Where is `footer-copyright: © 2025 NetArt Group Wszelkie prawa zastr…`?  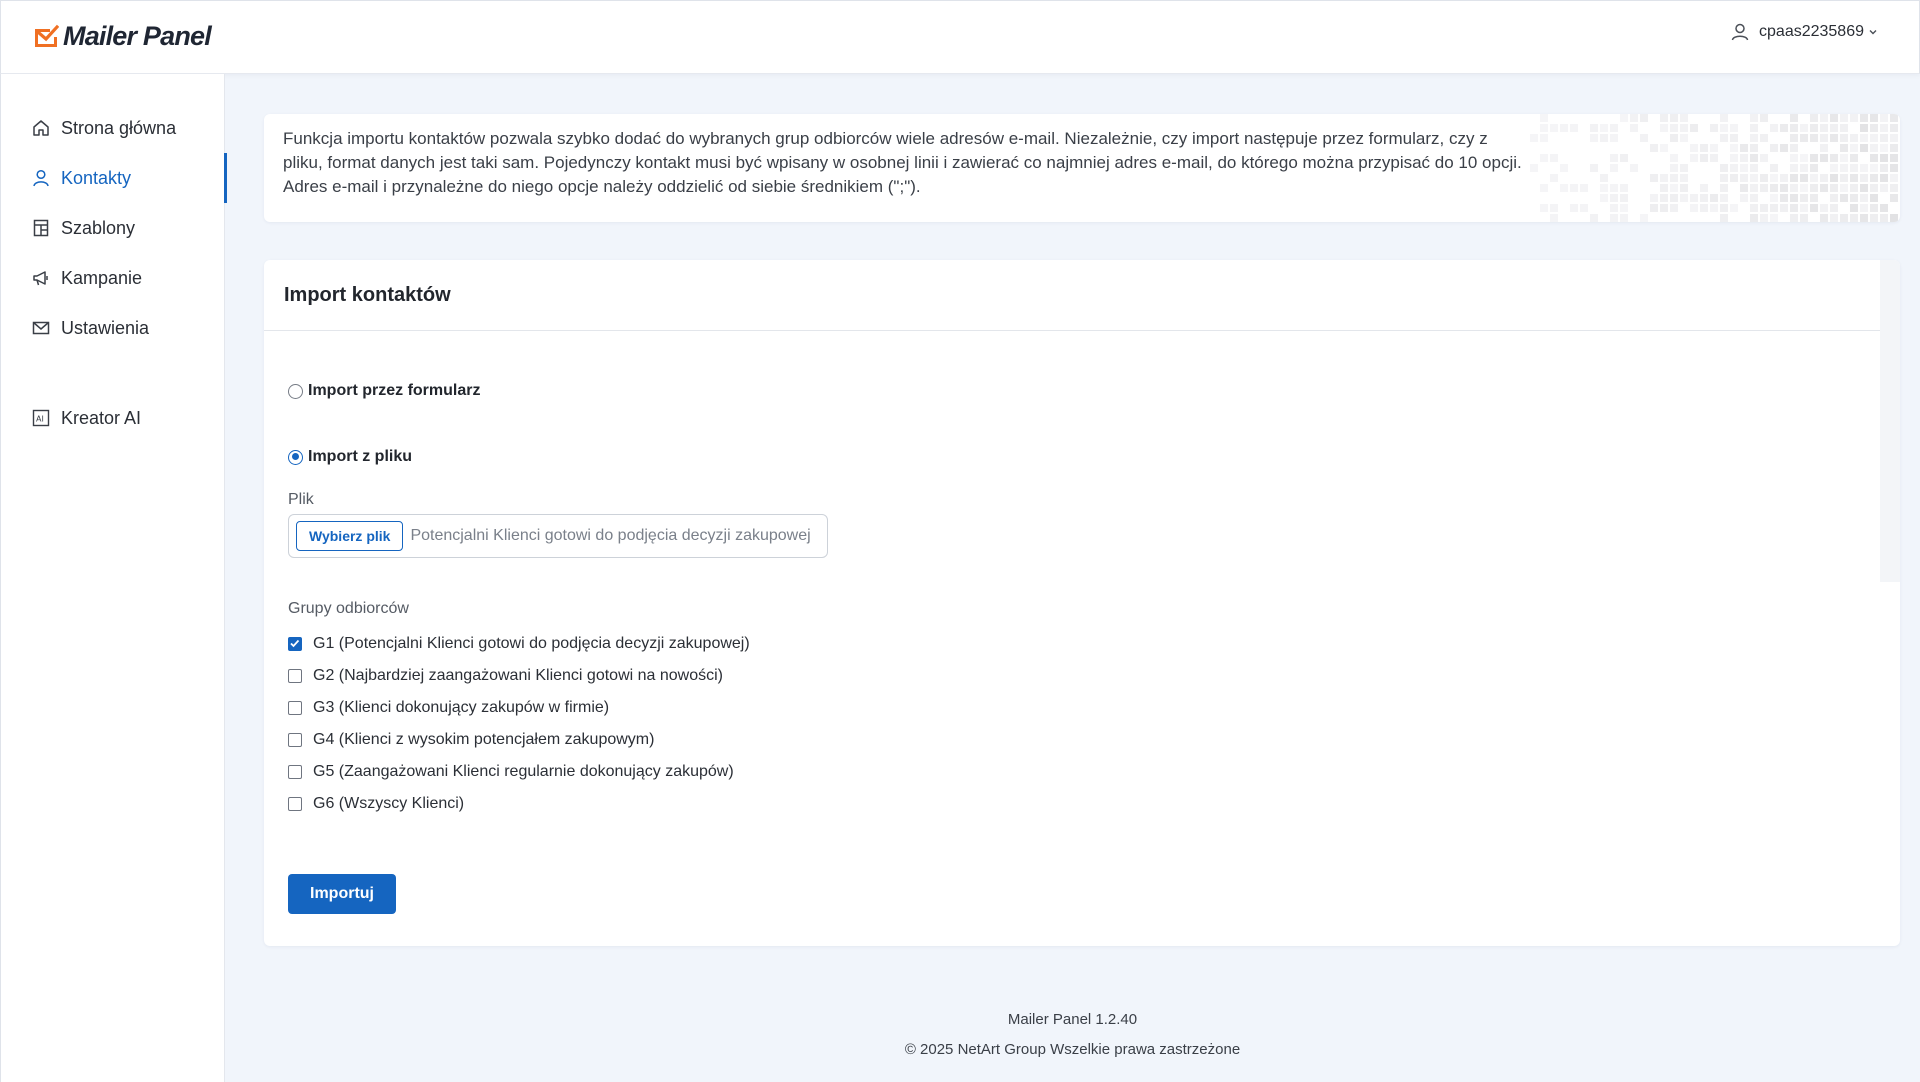 footer-copyright: © 2025 NetArt Group Wszelkie prawa zastr… is located at coordinates (1072, 1049).